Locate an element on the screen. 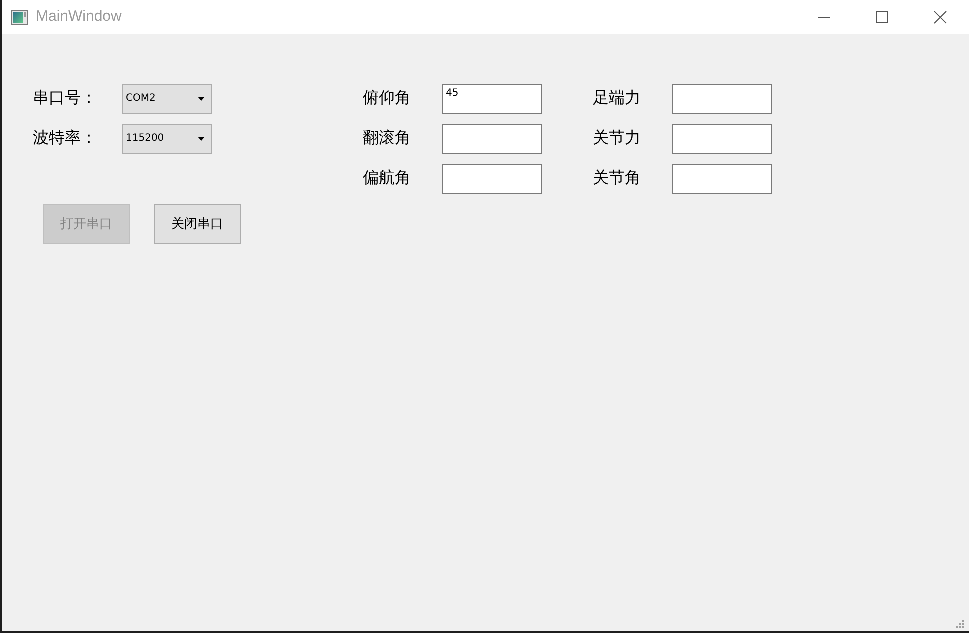  size-grip-icon is located at coordinates (960, 624).